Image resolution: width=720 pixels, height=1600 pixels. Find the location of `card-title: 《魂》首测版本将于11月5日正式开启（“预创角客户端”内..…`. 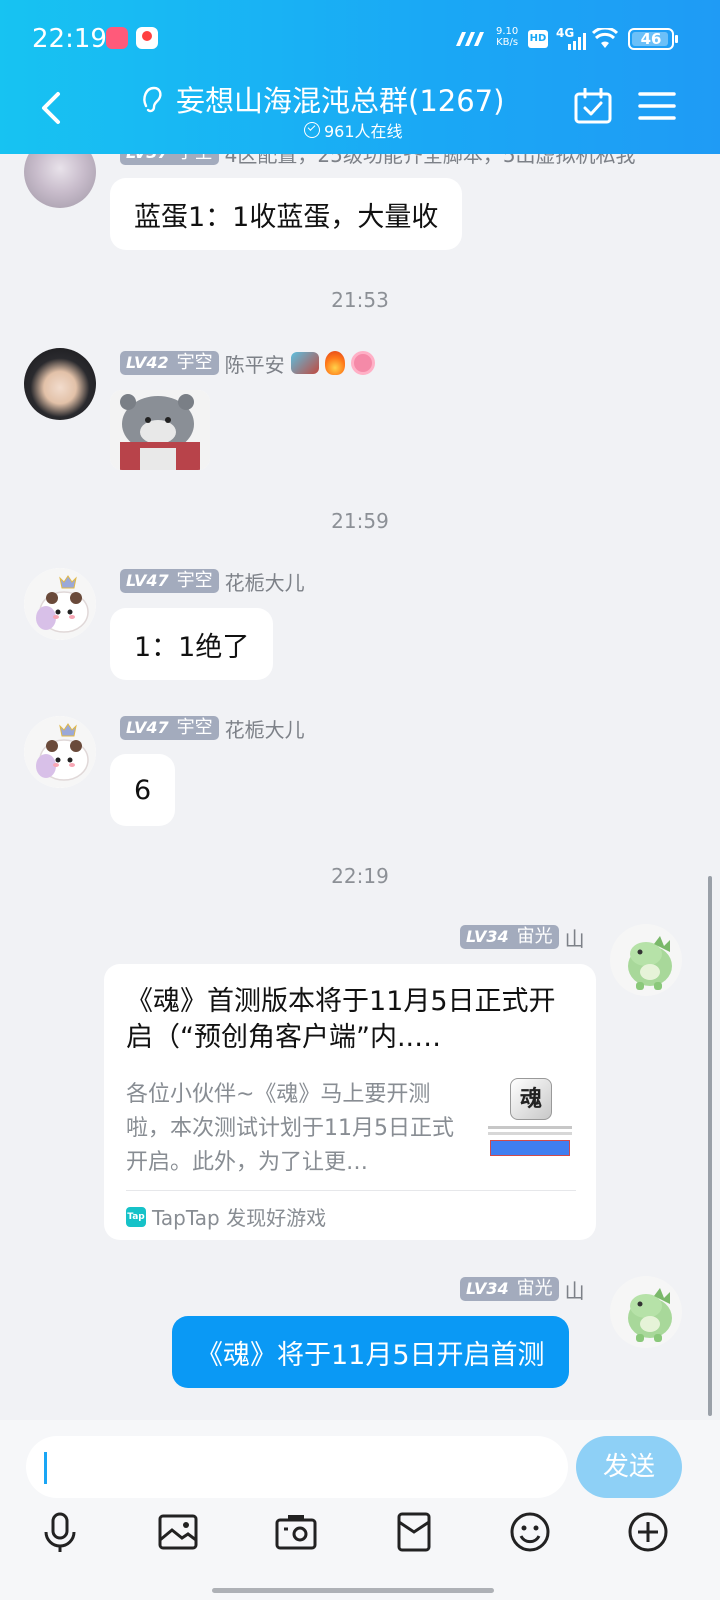

card-title: 《魂》首测版本将于11月5日正式开启（“预创角客户端”内..… is located at coordinates (341, 1019).